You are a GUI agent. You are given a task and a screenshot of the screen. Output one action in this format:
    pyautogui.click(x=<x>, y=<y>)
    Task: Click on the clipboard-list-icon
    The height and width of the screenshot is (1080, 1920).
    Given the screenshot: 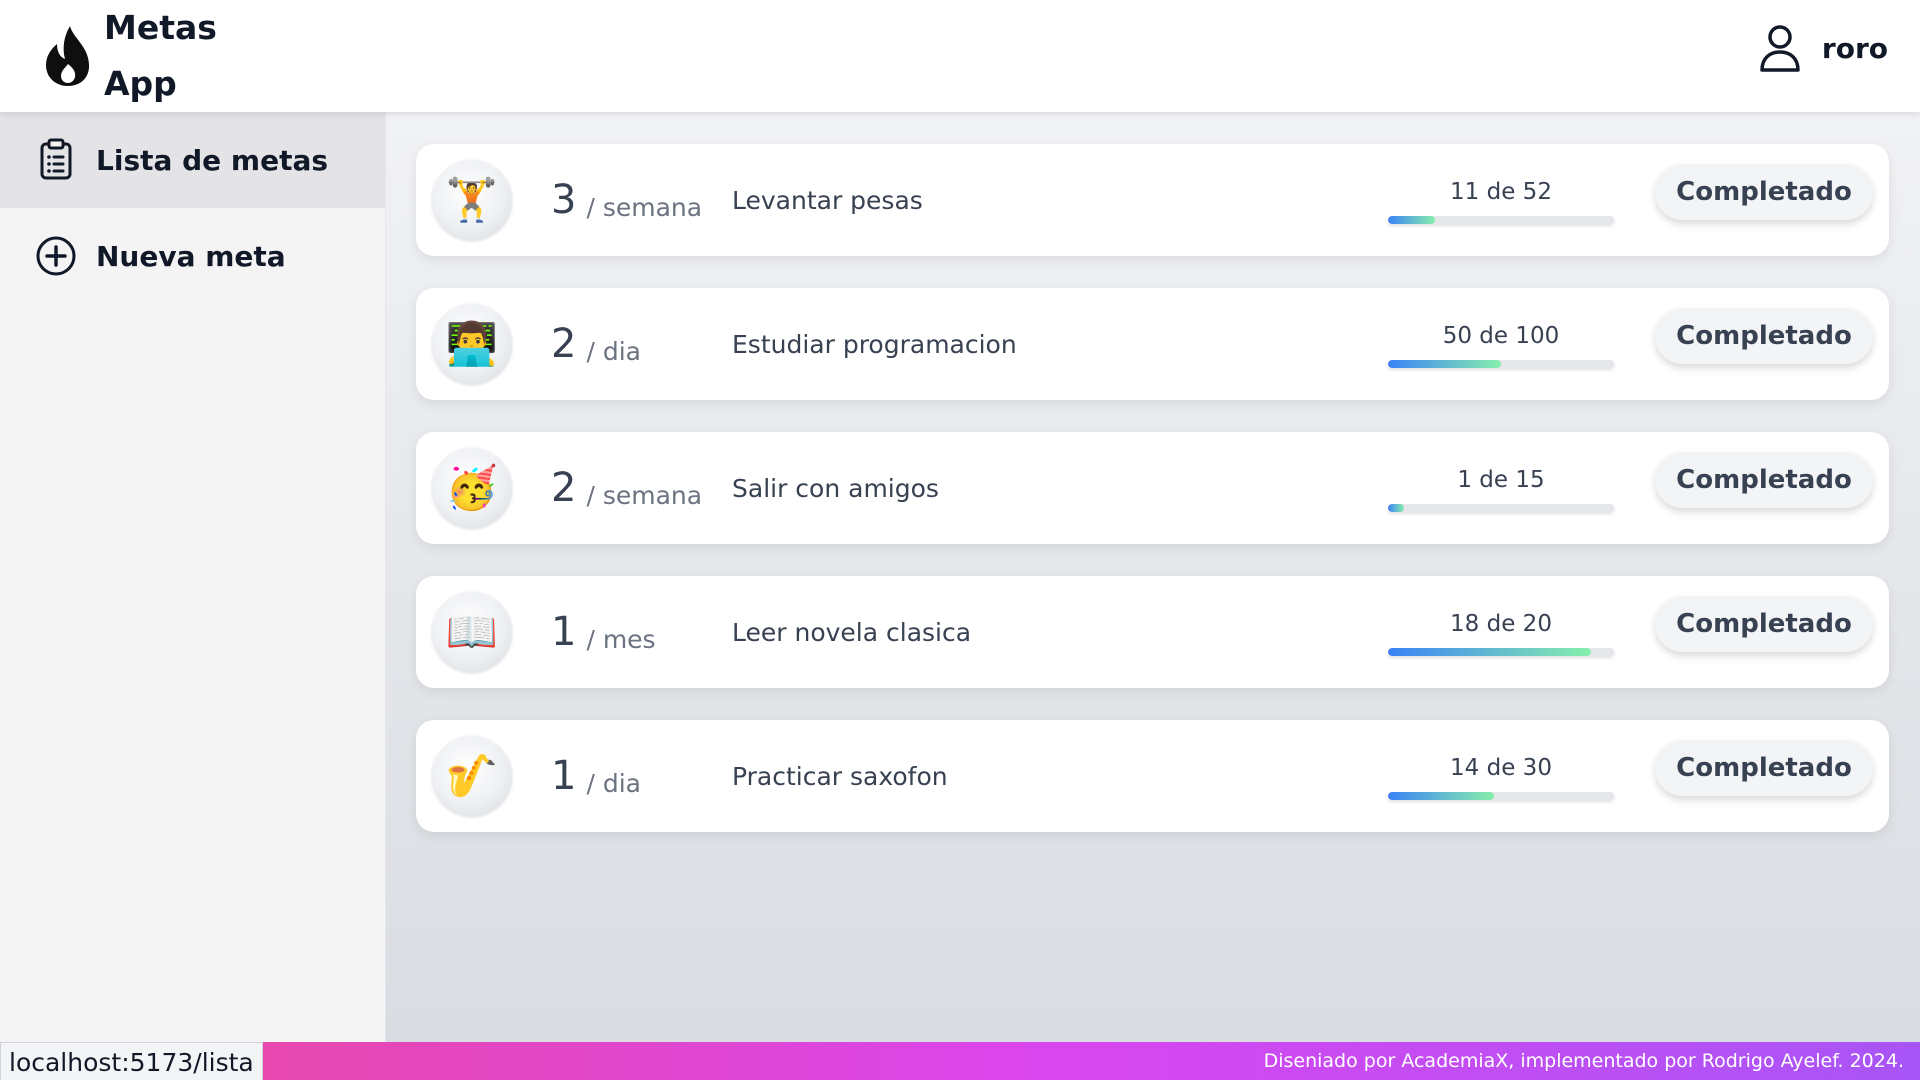 What is the action you would take?
    pyautogui.click(x=56, y=159)
    